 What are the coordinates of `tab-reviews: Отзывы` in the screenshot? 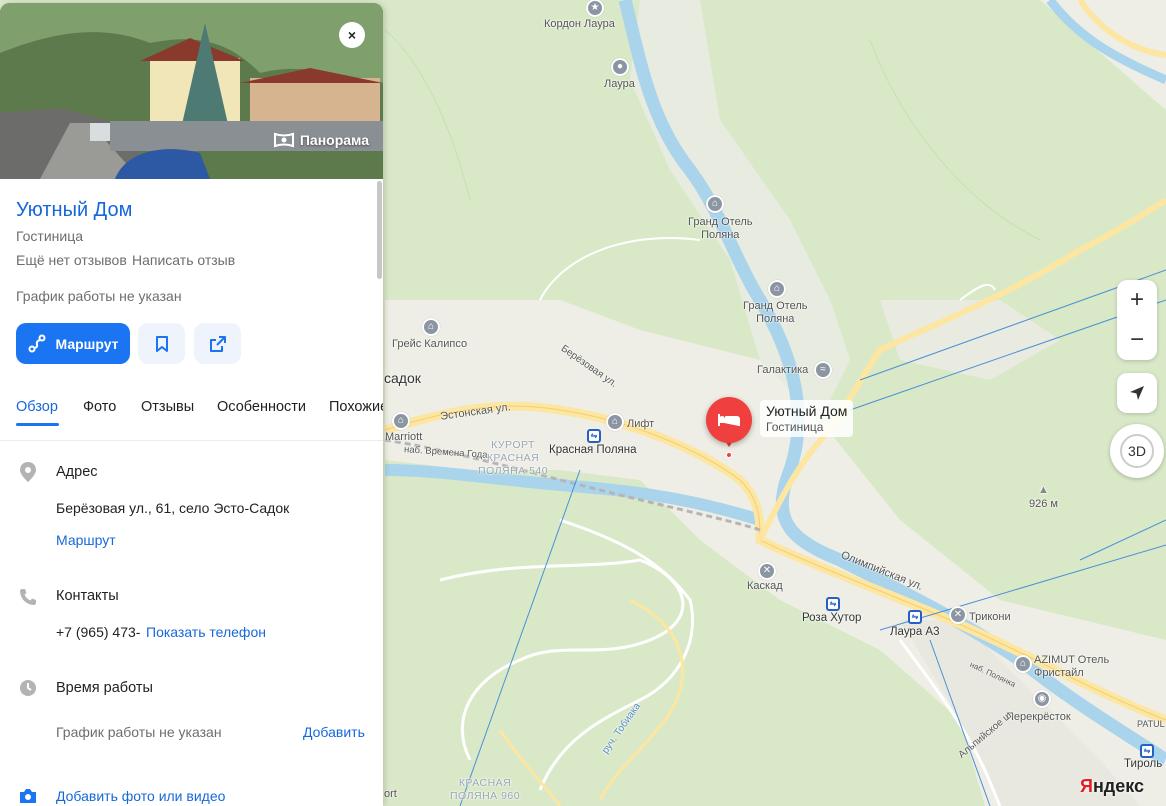 It's located at (167, 407).